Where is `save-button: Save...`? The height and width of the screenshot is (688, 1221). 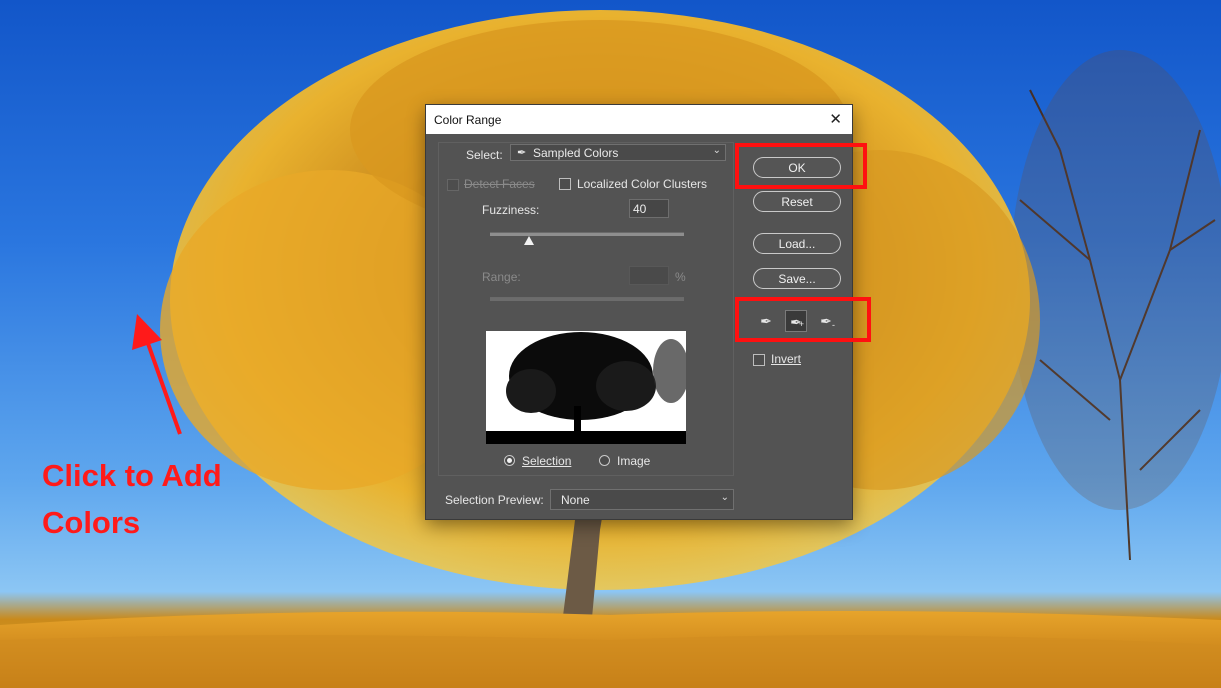
save-button: Save... is located at coordinates (797, 278).